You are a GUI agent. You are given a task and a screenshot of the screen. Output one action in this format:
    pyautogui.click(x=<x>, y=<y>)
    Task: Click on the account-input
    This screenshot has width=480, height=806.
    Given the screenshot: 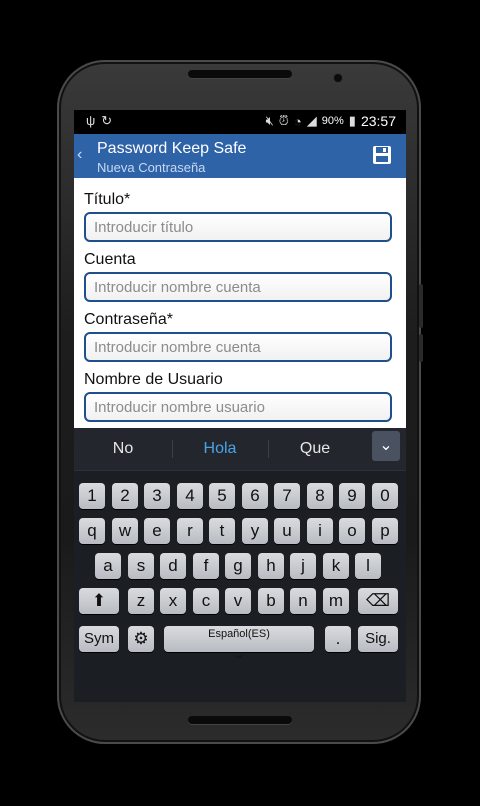 What is the action you would take?
    pyautogui.click(x=246, y=287)
    